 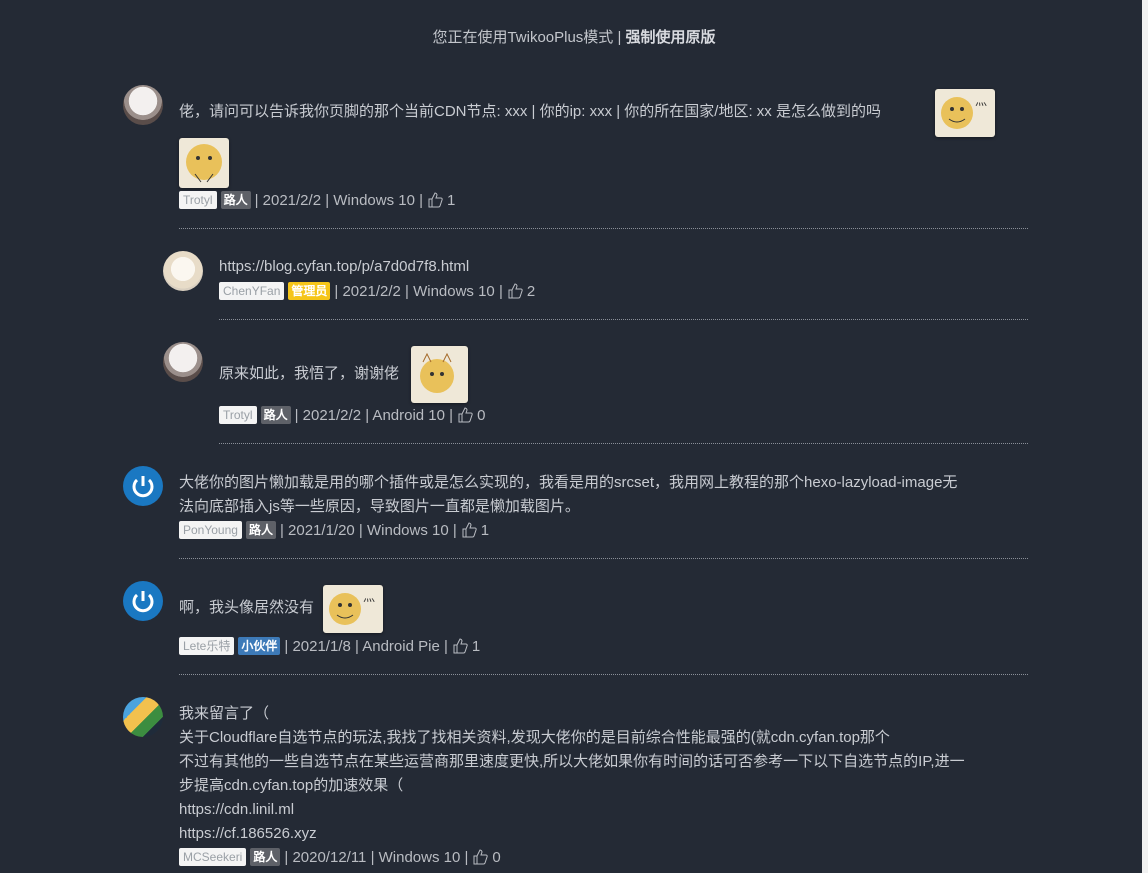 I want to click on comment-meta: PonYoung 路人 | 2021/1/20 | Windows 10 | 1, so click(x=334, y=530).